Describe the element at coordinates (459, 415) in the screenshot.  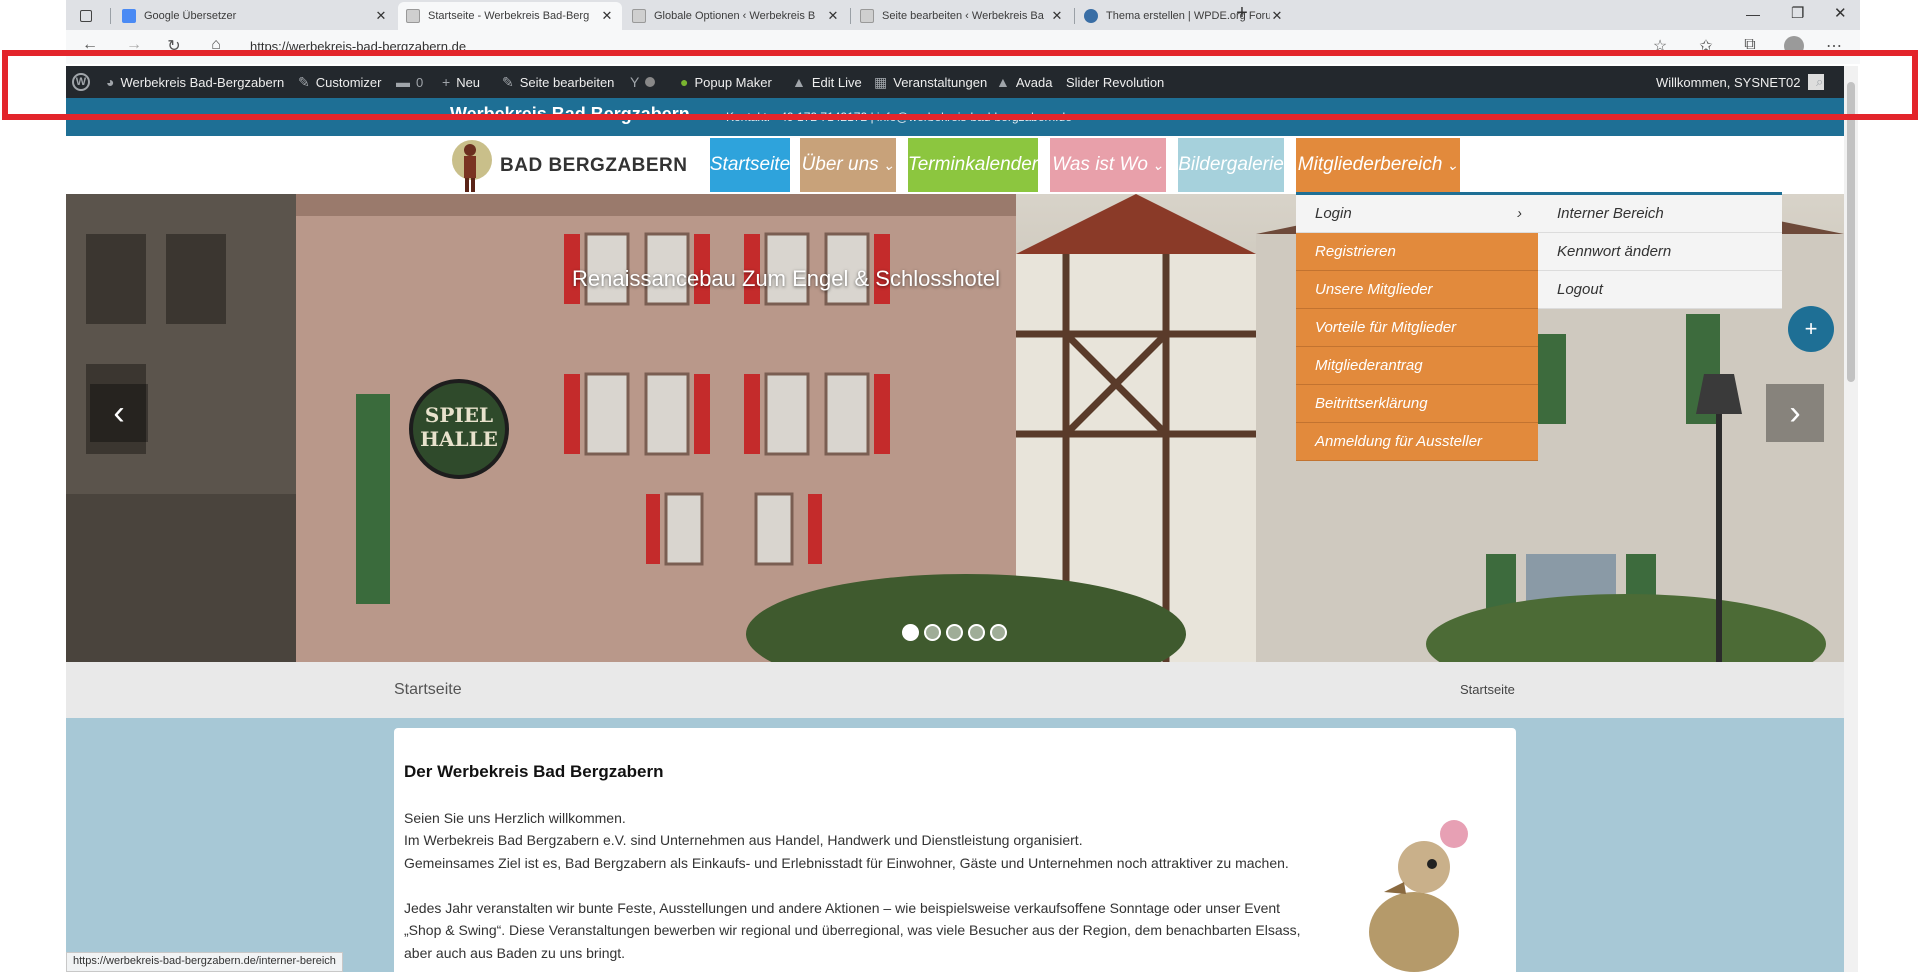
I see `svg-text: SPIEL` at that location.